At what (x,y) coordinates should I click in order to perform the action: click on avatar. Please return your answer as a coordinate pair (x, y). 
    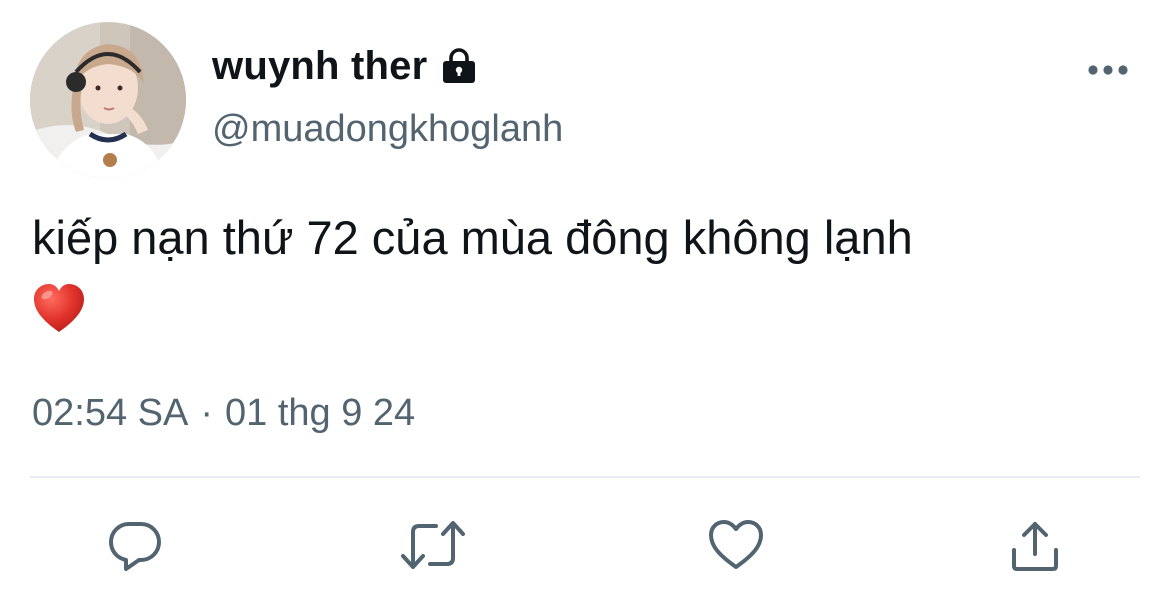
    Looking at the image, I should click on (108, 100).